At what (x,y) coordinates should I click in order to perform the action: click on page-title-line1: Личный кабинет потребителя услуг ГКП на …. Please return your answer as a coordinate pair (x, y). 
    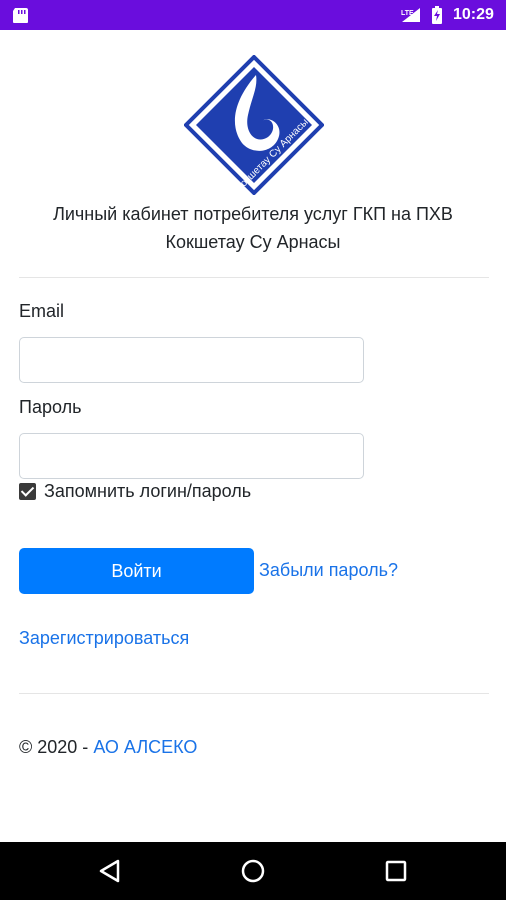
    Looking at the image, I should click on (253, 214).